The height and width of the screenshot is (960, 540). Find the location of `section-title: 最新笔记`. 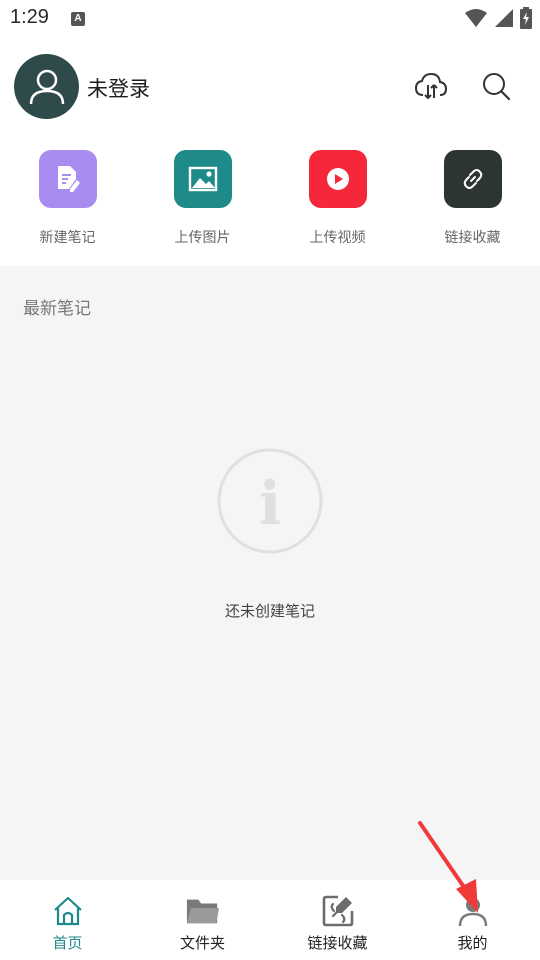

section-title: 最新笔记 is located at coordinates (57, 309).